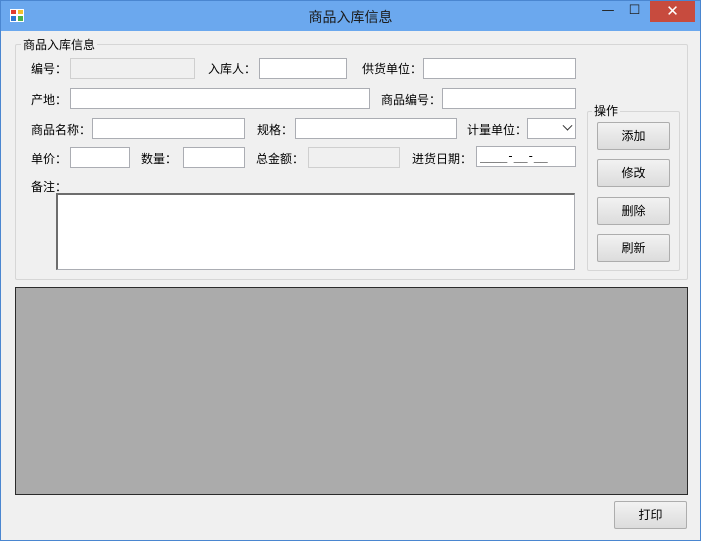  What do you see at coordinates (551, 128) in the screenshot?
I see `unit-select` at bounding box center [551, 128].